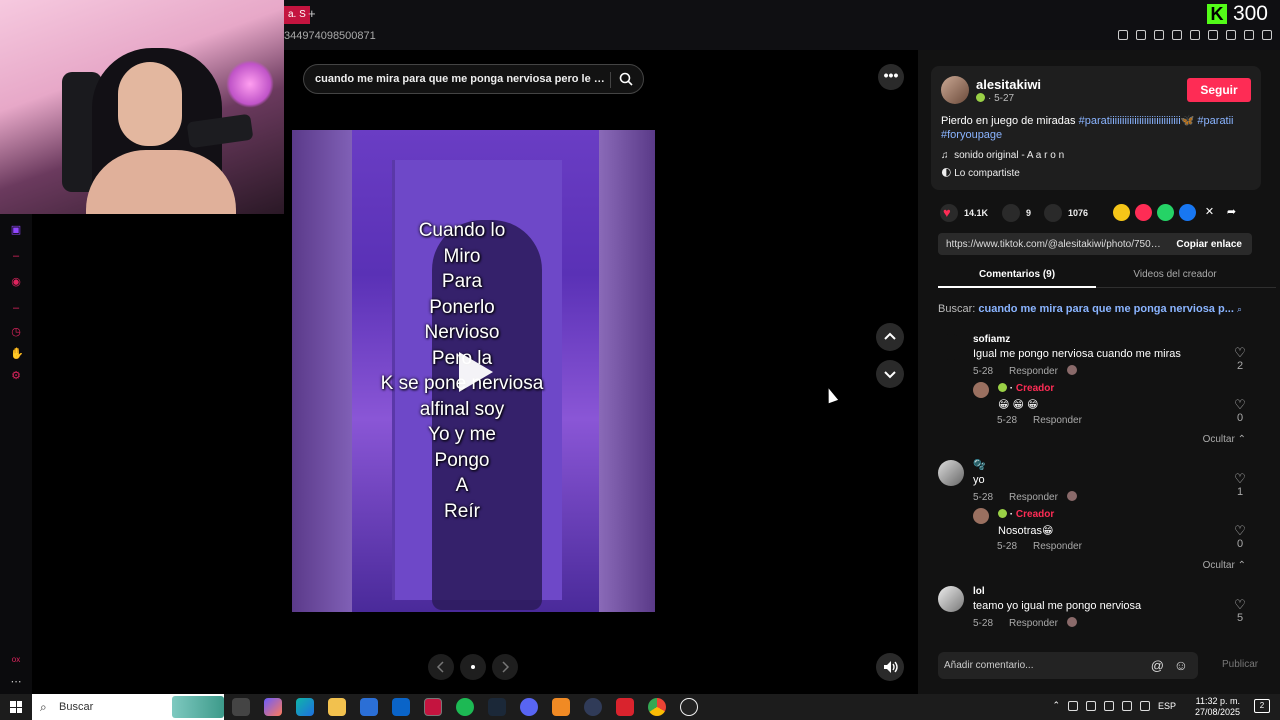 The width and height of the screenshot is (1280, 720). Describe the element at coordinates (273, 707) in the screenshot. I see `copilot-icon` at that location.